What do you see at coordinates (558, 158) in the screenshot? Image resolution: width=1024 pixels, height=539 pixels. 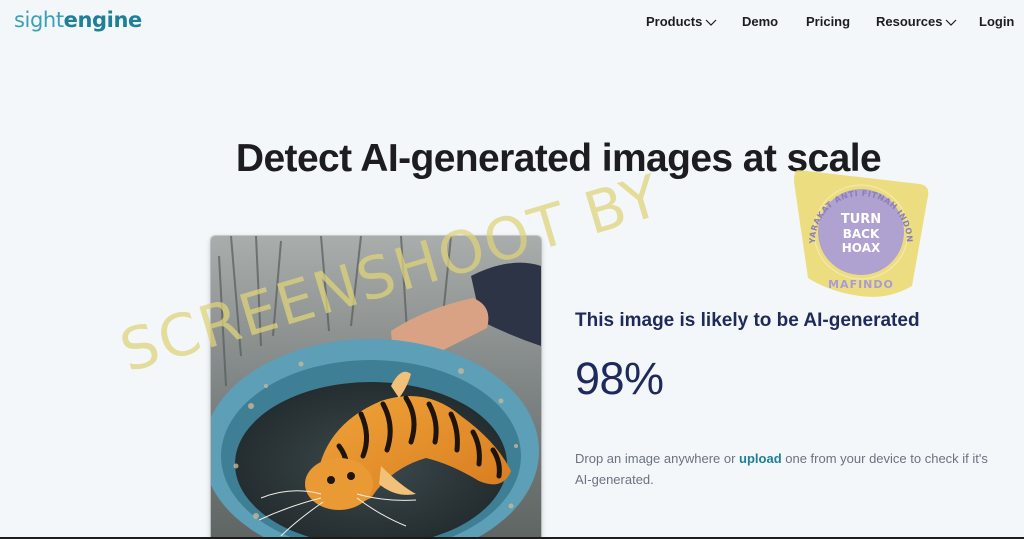 I see `hero-title: Detect AI-generated images at scale` at bounding box center [558, 158].